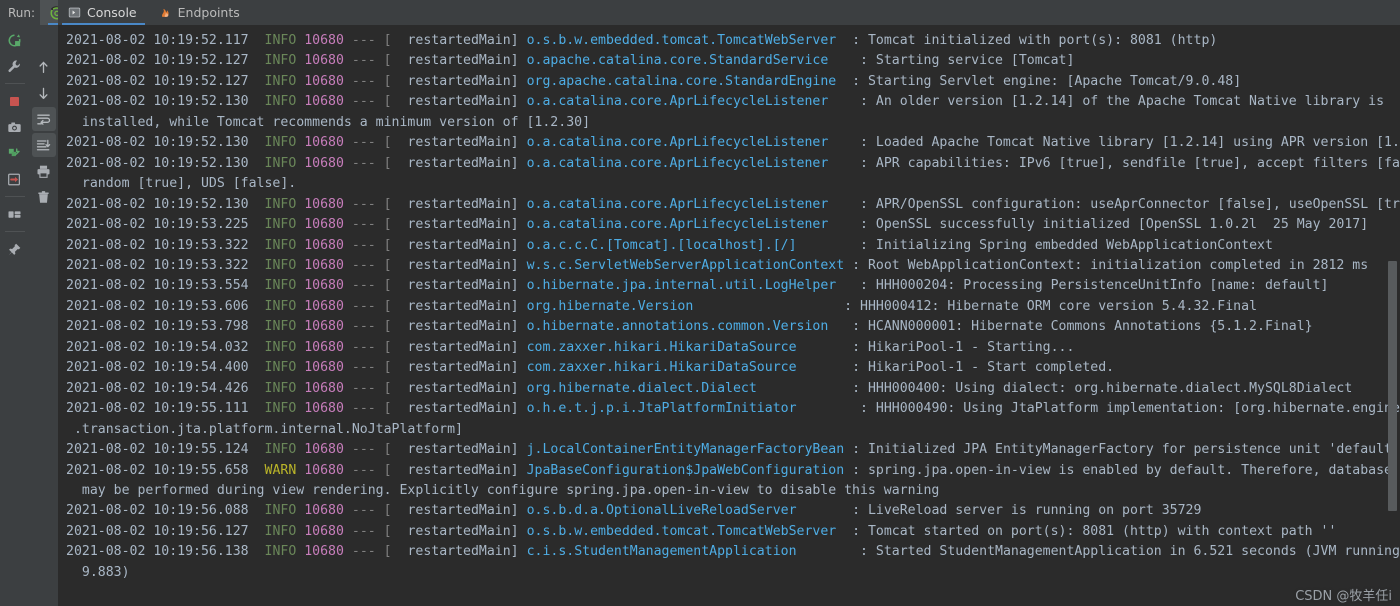  I want to click on exit-icon, so click(15, 179).